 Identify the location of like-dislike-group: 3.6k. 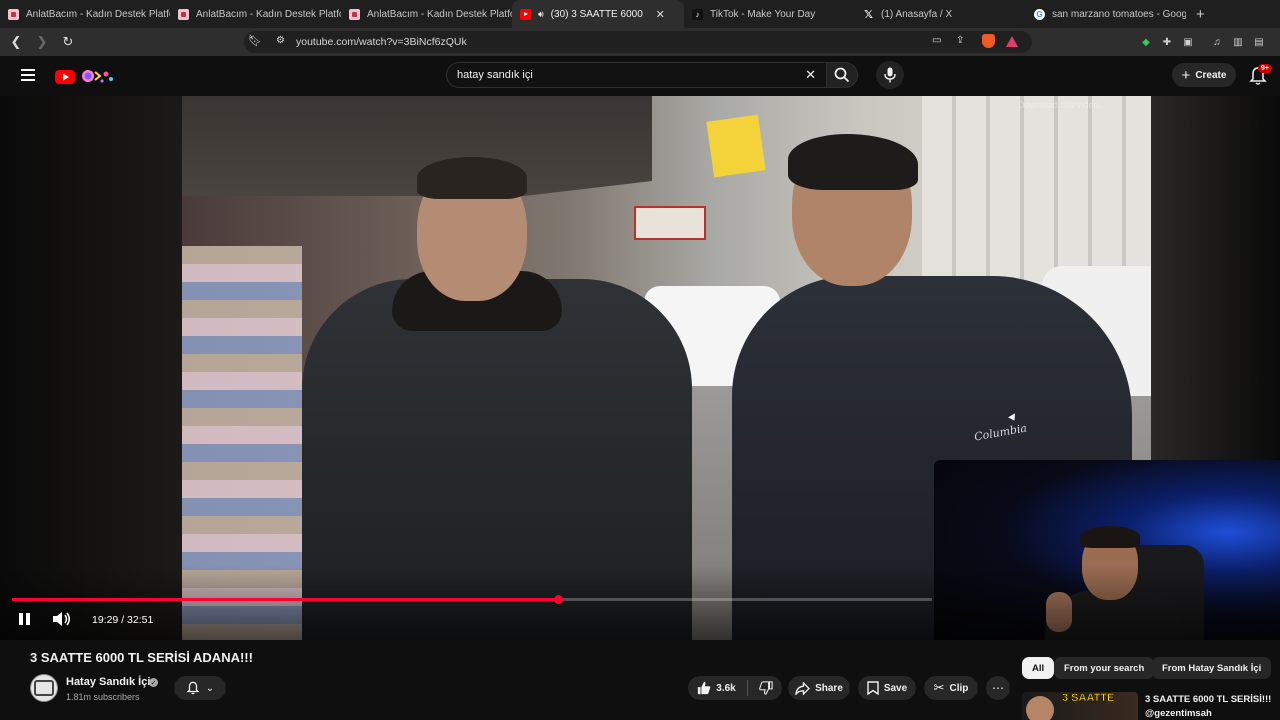
(735, 688).